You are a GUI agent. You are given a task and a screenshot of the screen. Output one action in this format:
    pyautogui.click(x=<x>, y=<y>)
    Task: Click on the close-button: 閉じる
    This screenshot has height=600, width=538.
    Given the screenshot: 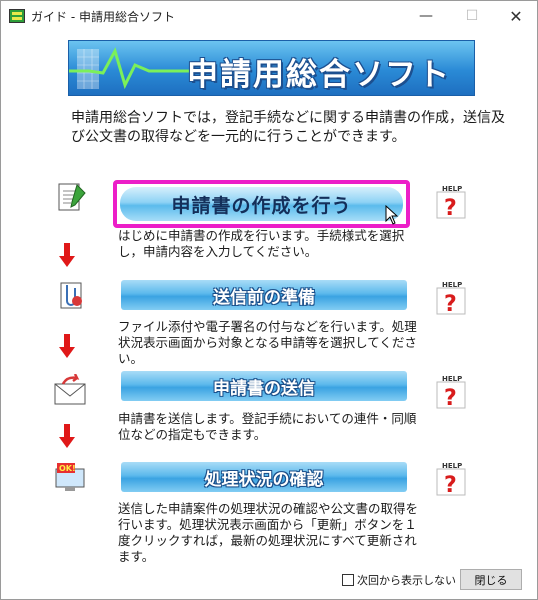 What is the action you would take?
    pyautogui.click(x=491, y=579)
    